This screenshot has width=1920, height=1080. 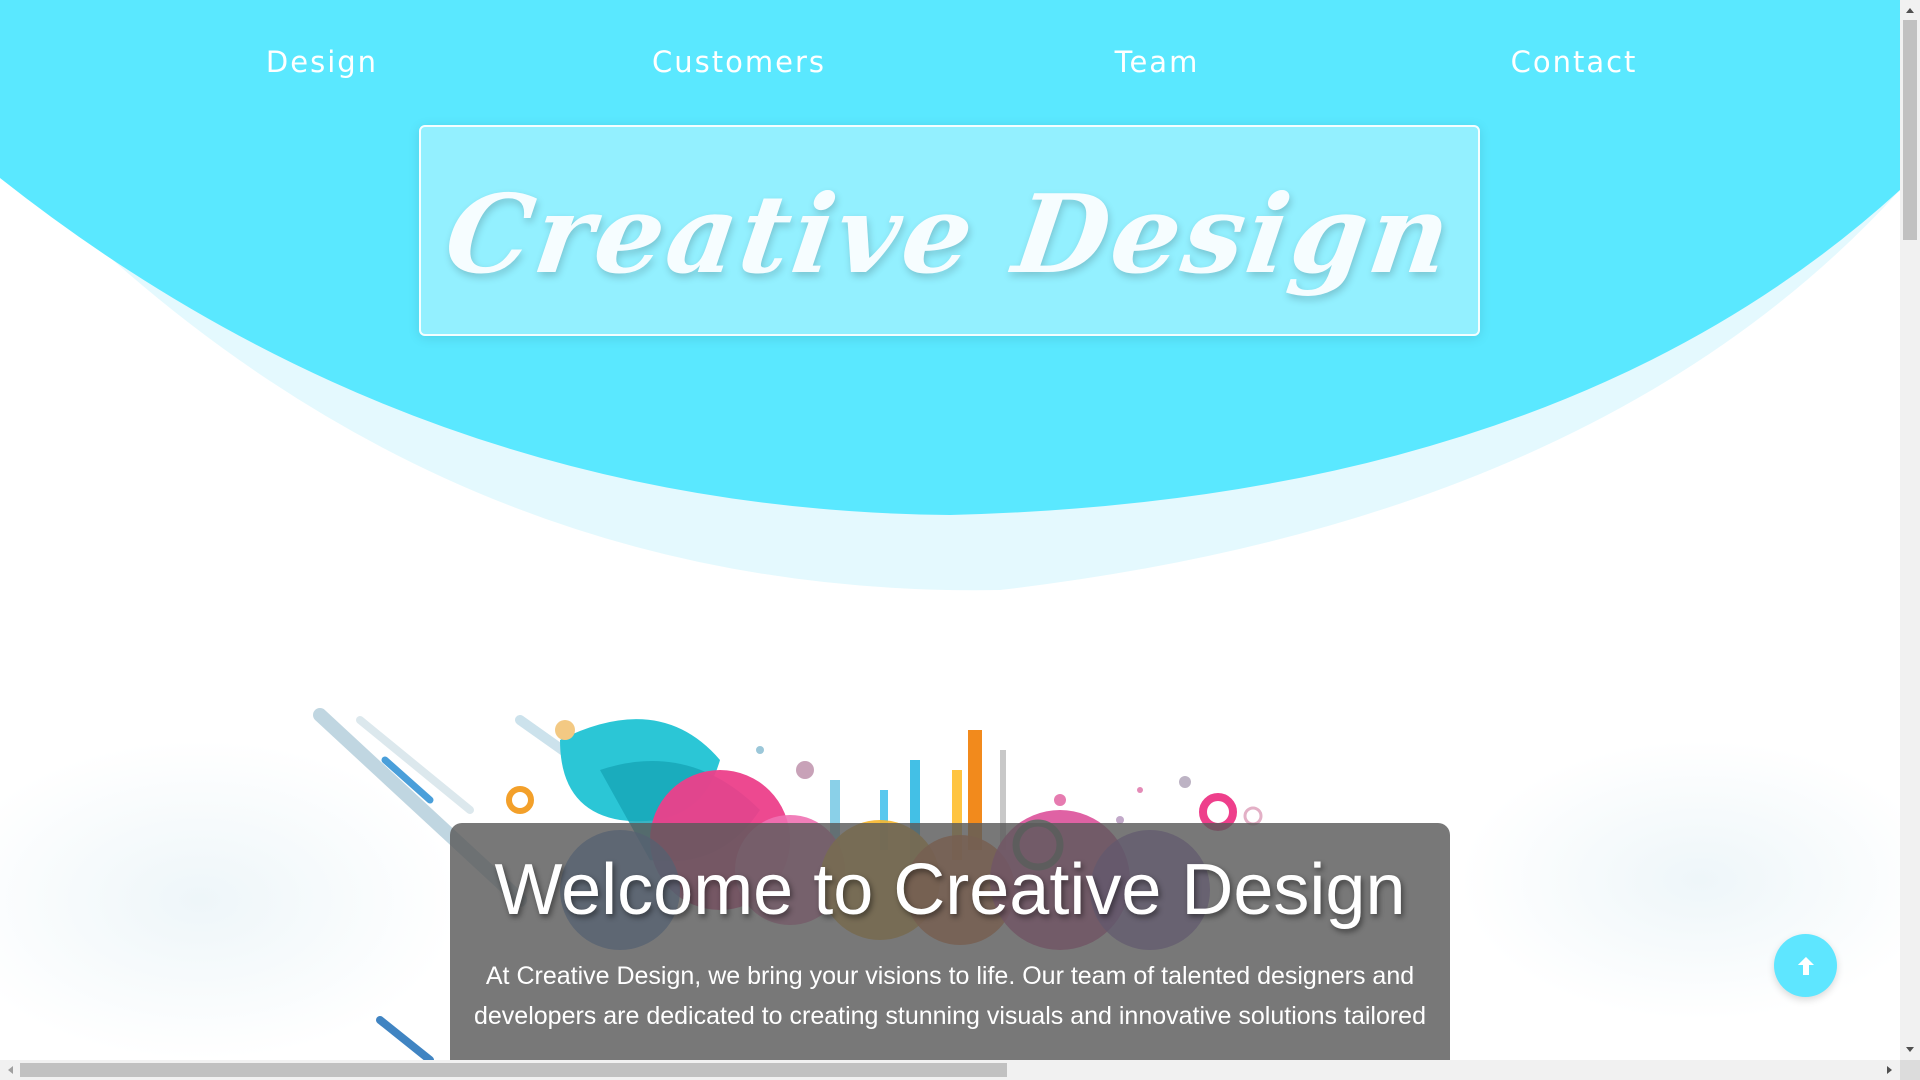 I want to click on nav-link-team: Team, so click(x=1157, y=62).